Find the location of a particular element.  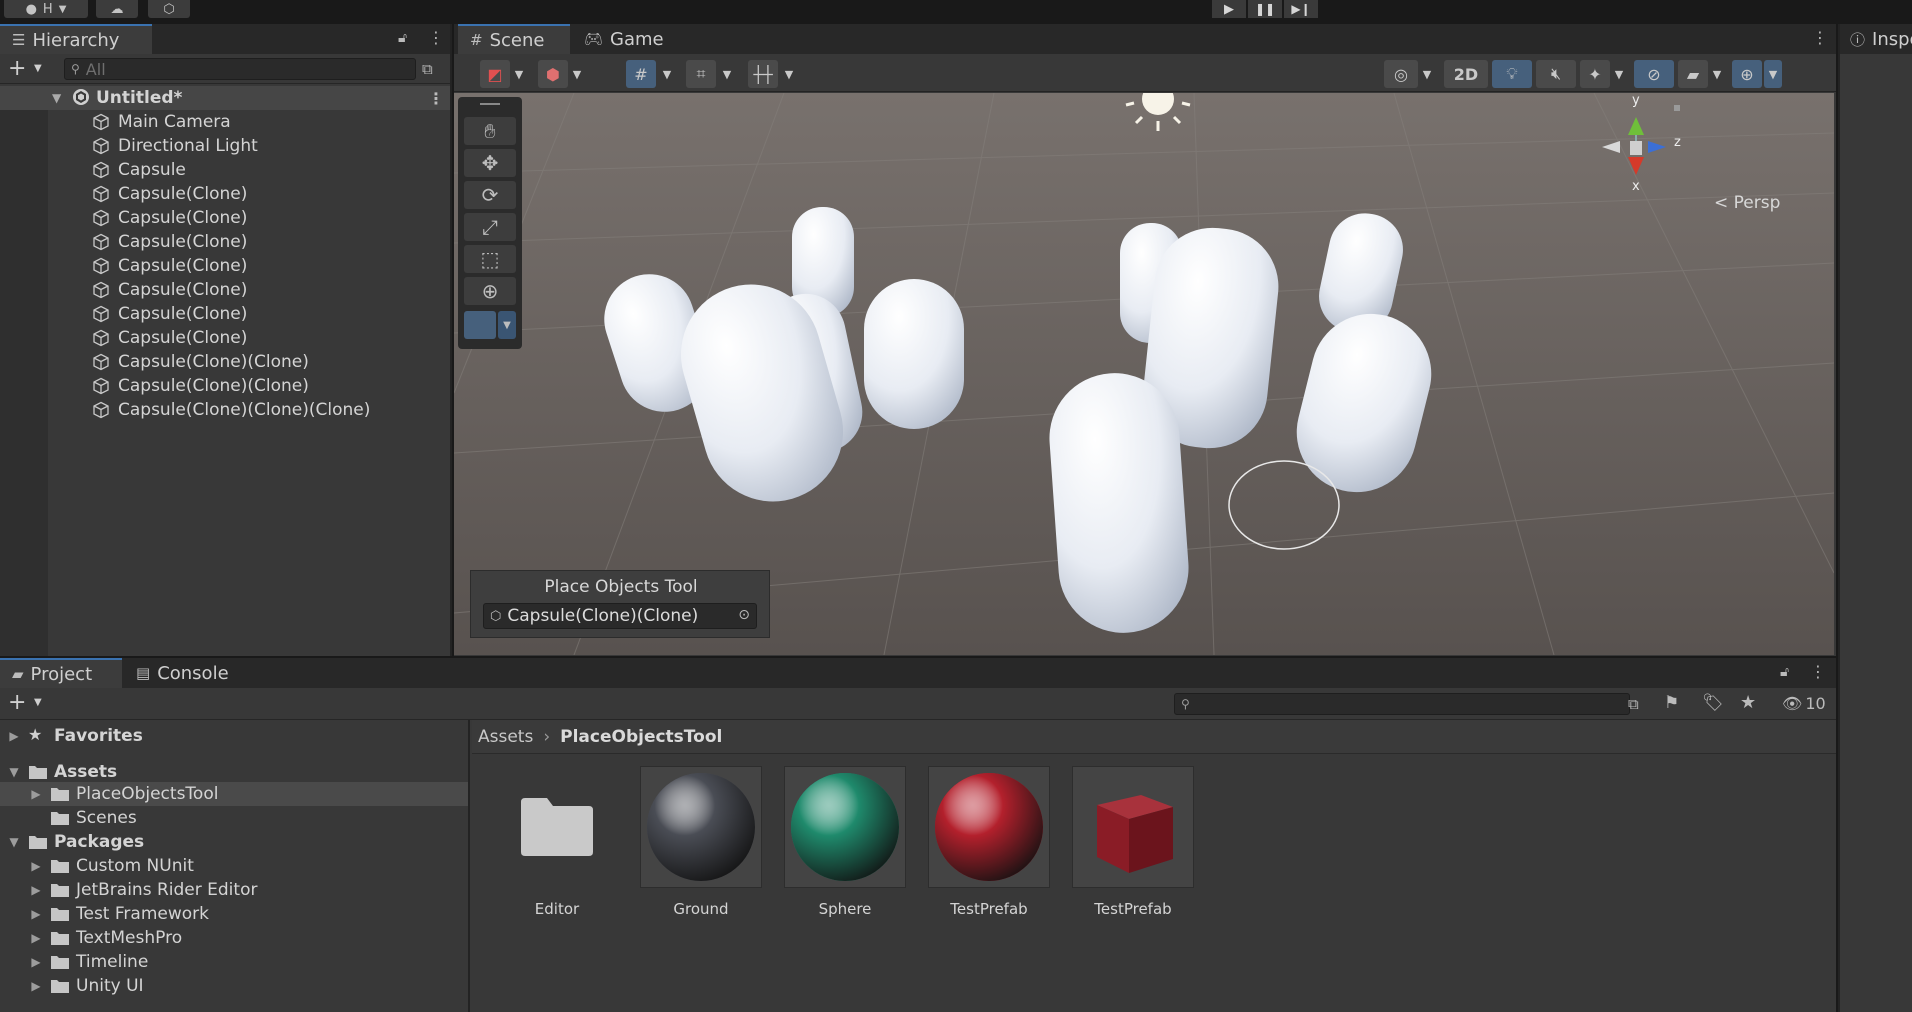

tree-item: ▶ Test Framework is located at coordinates (234, 914).